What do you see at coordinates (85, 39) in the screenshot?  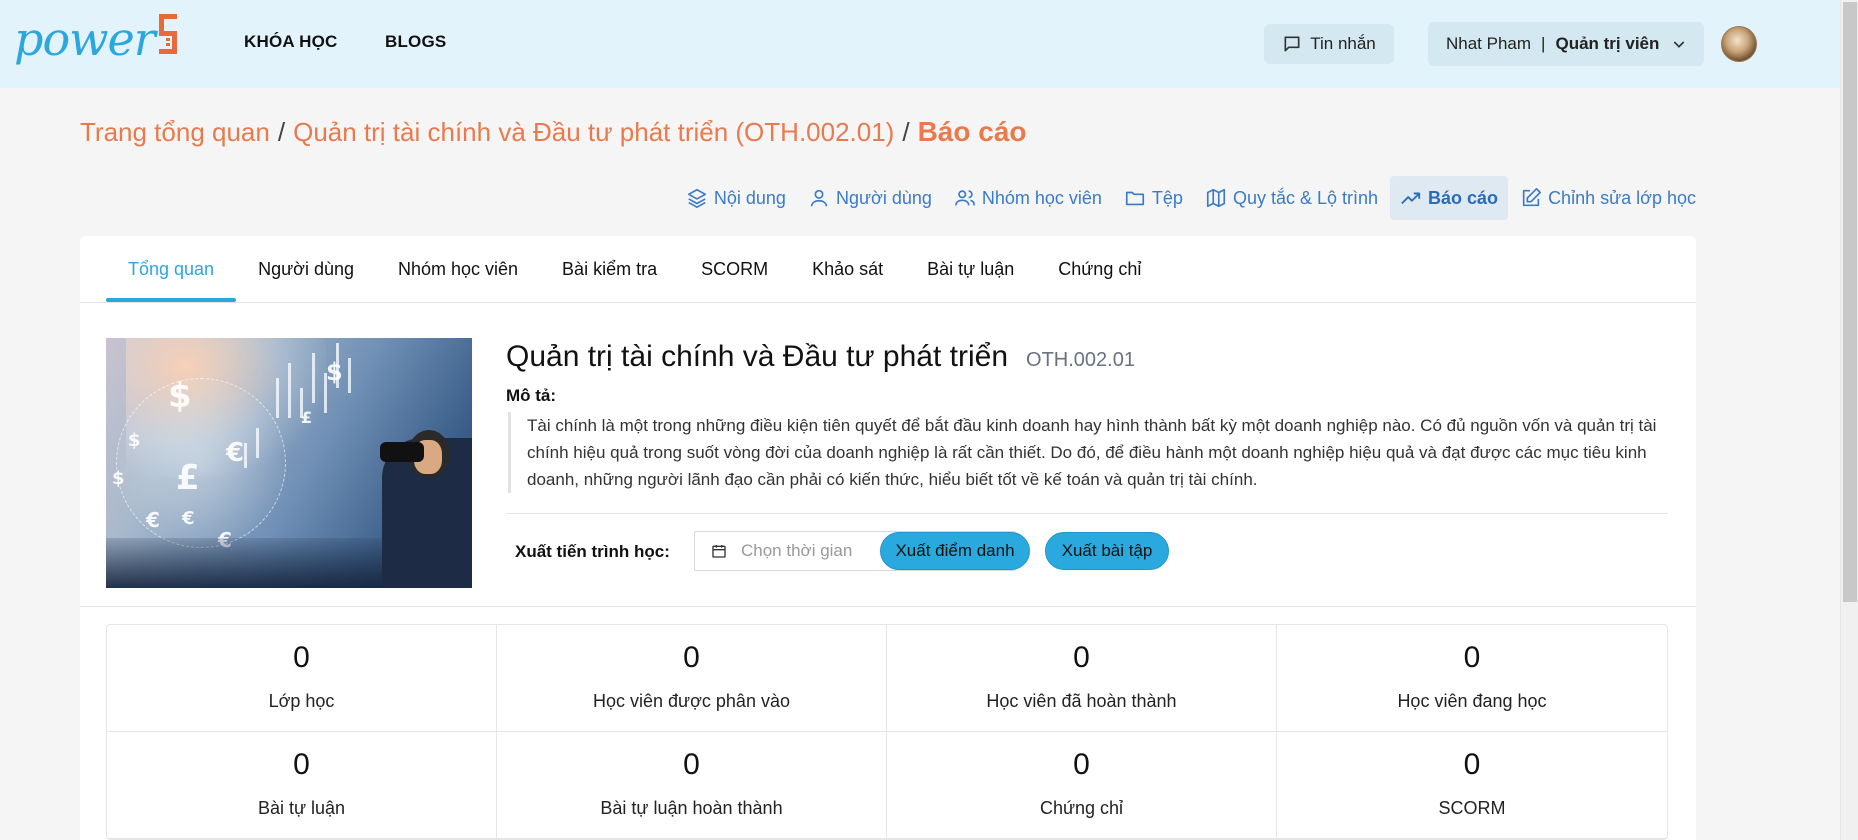 I see `logo-text: power` at bounding box center [85, 39].